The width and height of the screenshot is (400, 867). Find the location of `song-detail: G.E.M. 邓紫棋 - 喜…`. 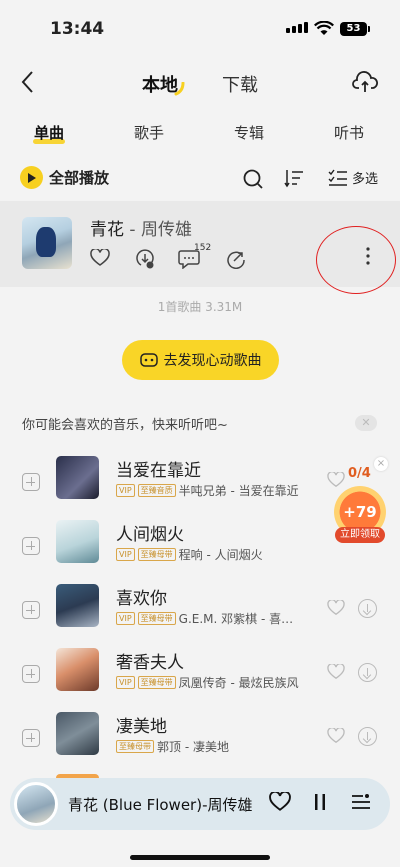

song-detail: G.E.M. 邓紫棋 - 喜… is located at coordinates (236, 619).